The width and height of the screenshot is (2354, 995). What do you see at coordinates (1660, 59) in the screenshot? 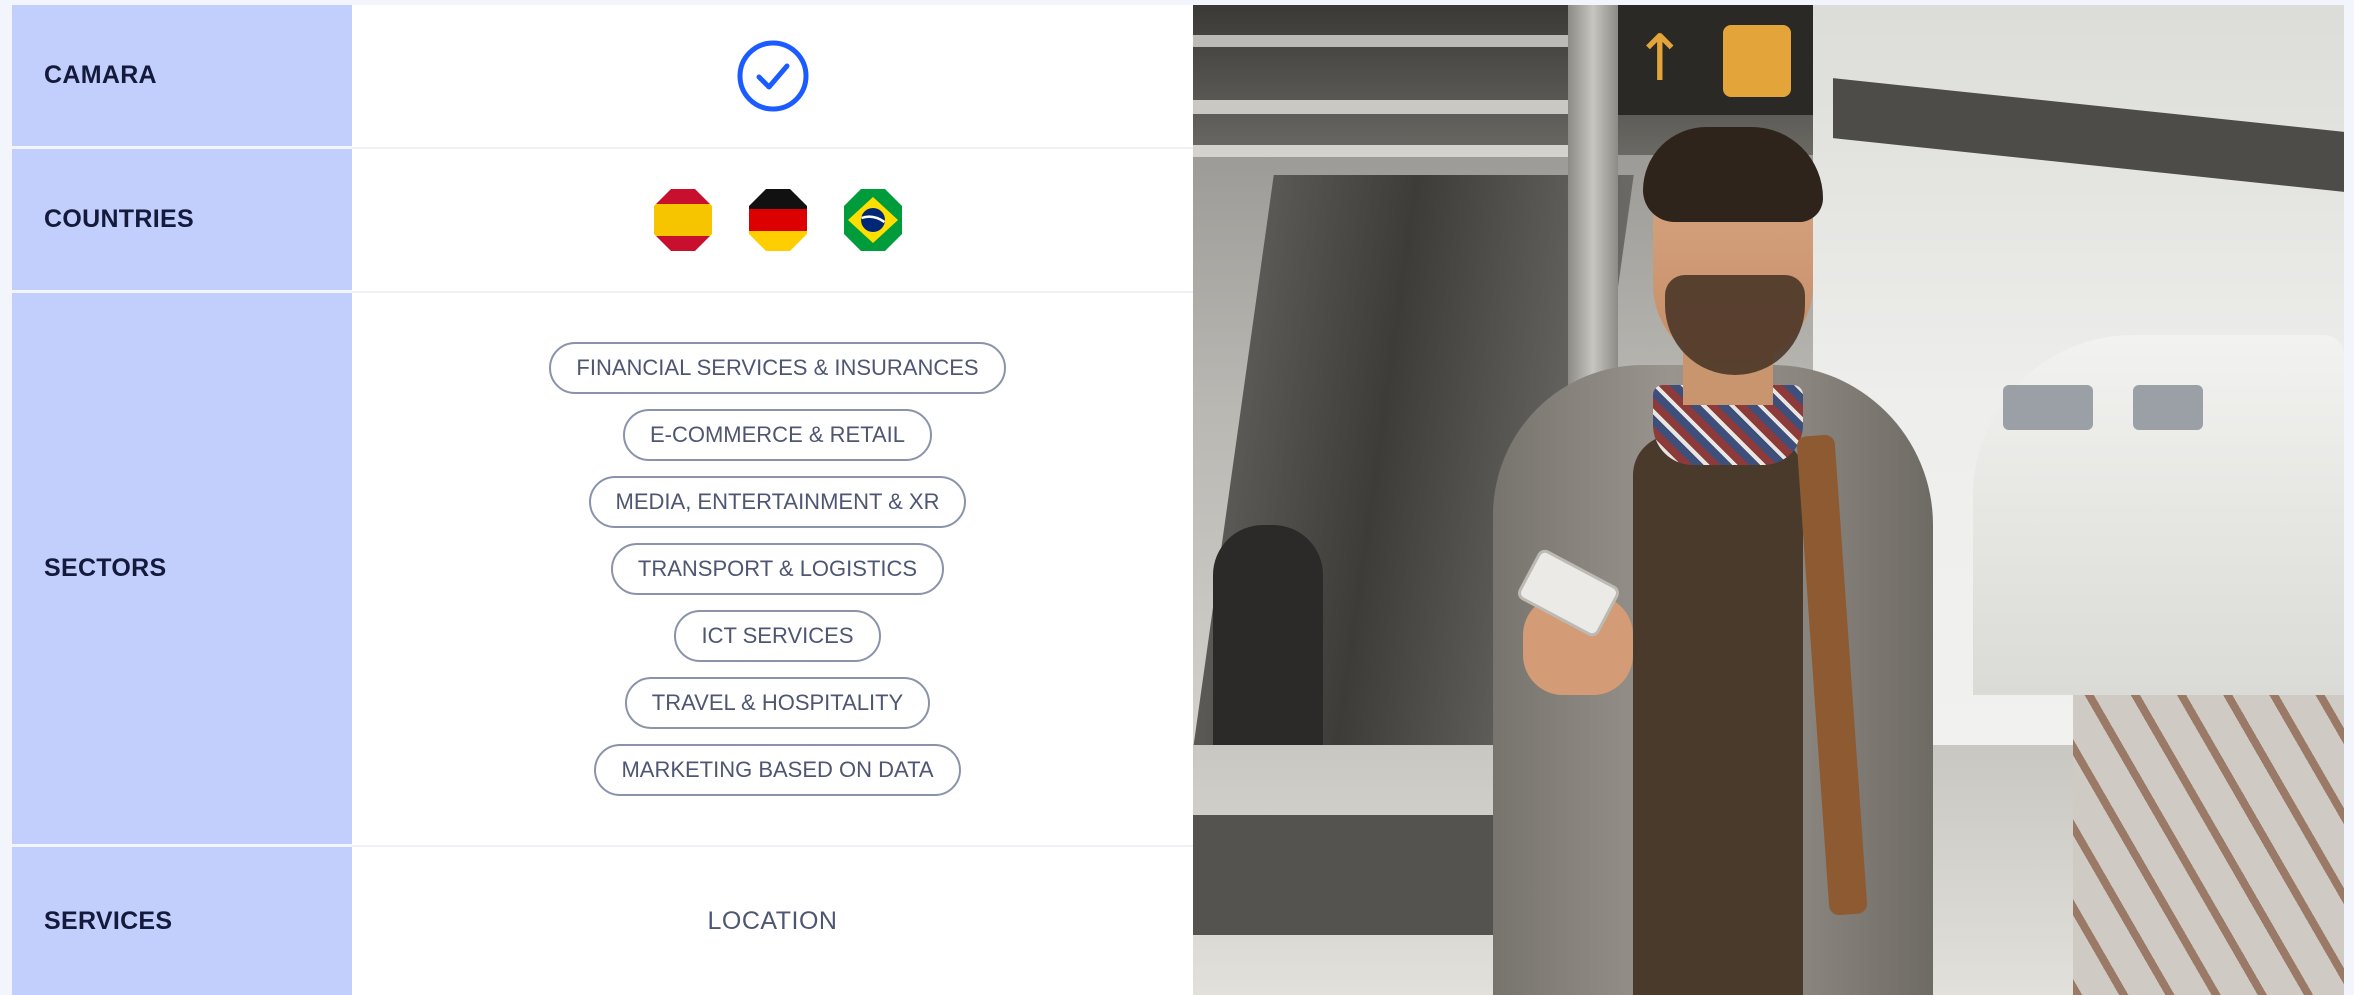
I see `photo-sign-arrow: ↑` at bounding box center [1660, 59].